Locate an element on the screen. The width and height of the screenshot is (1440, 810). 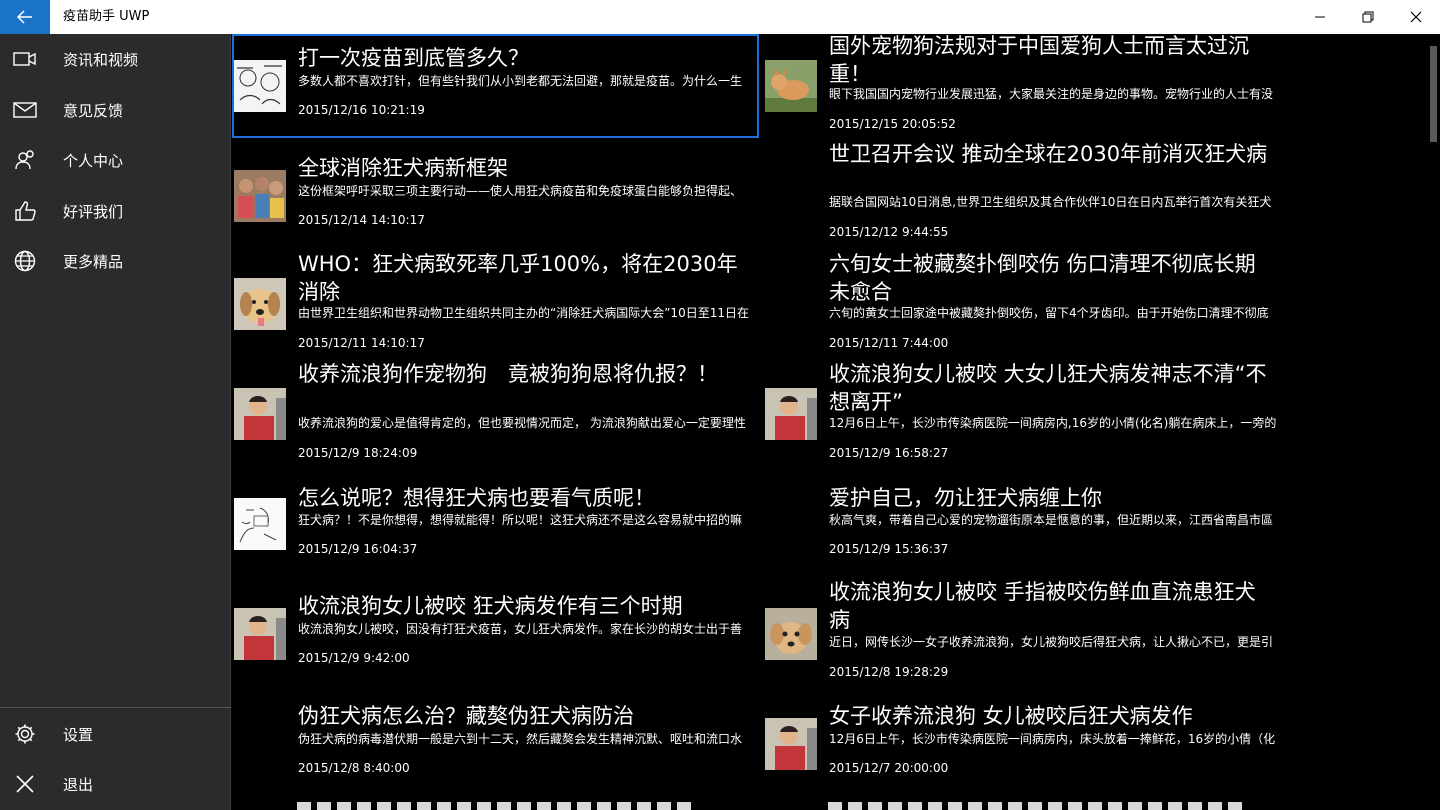
article-title: 收流浪狗女儿被咬 大女儿狂犬病发神志不清“不想离开” is located at coordinates (1048, 388).